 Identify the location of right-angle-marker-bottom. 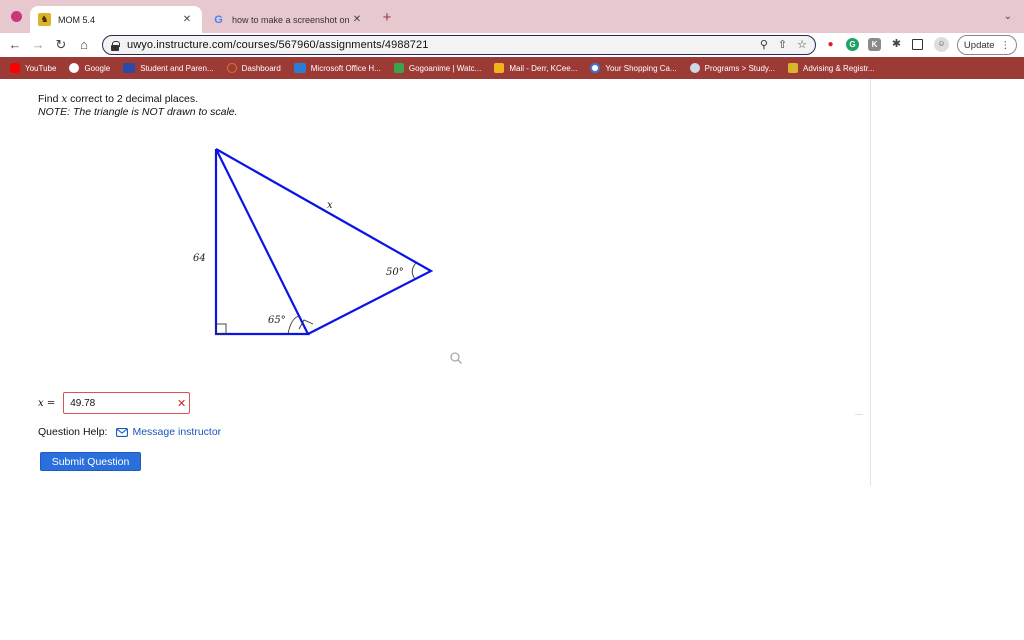
(306, 324).